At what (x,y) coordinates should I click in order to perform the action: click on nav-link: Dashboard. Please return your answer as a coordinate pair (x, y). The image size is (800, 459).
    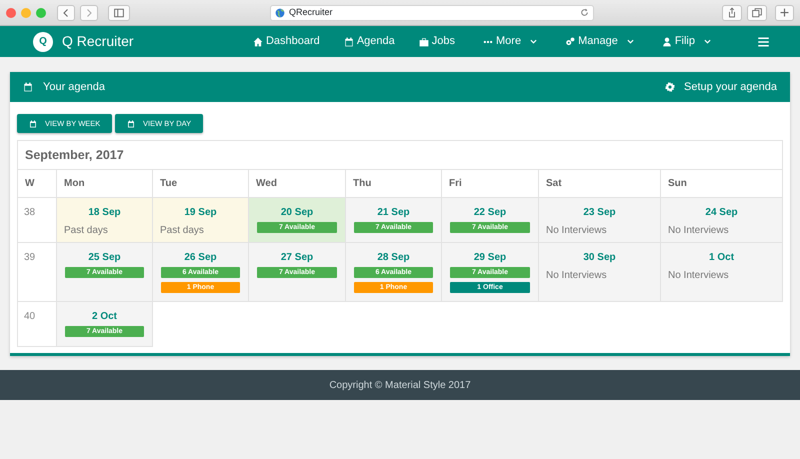
    Looking at the image, I should click on (286, 41).